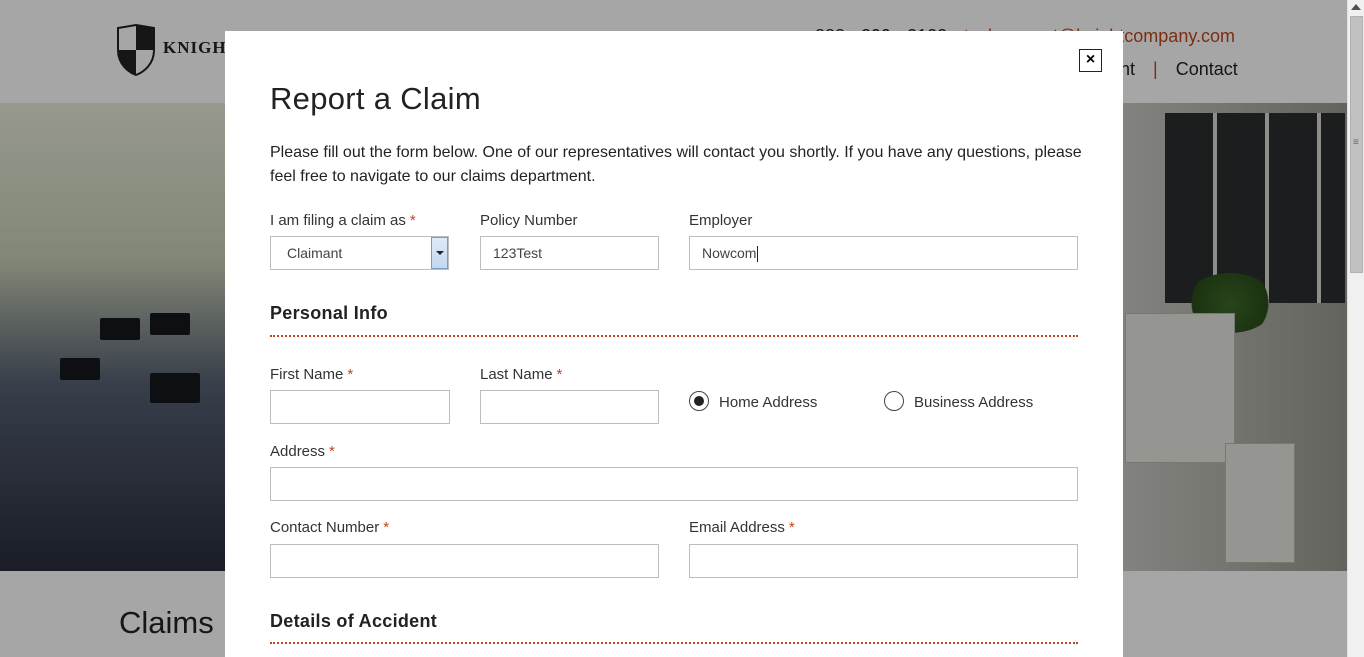 The width and height of the screenshot is (1364, 657). What do you see at coordinates (354, 621) in the screenshot?
I see `details-of-accident-heading: Details of Accident` at bounding box center [354, 621].